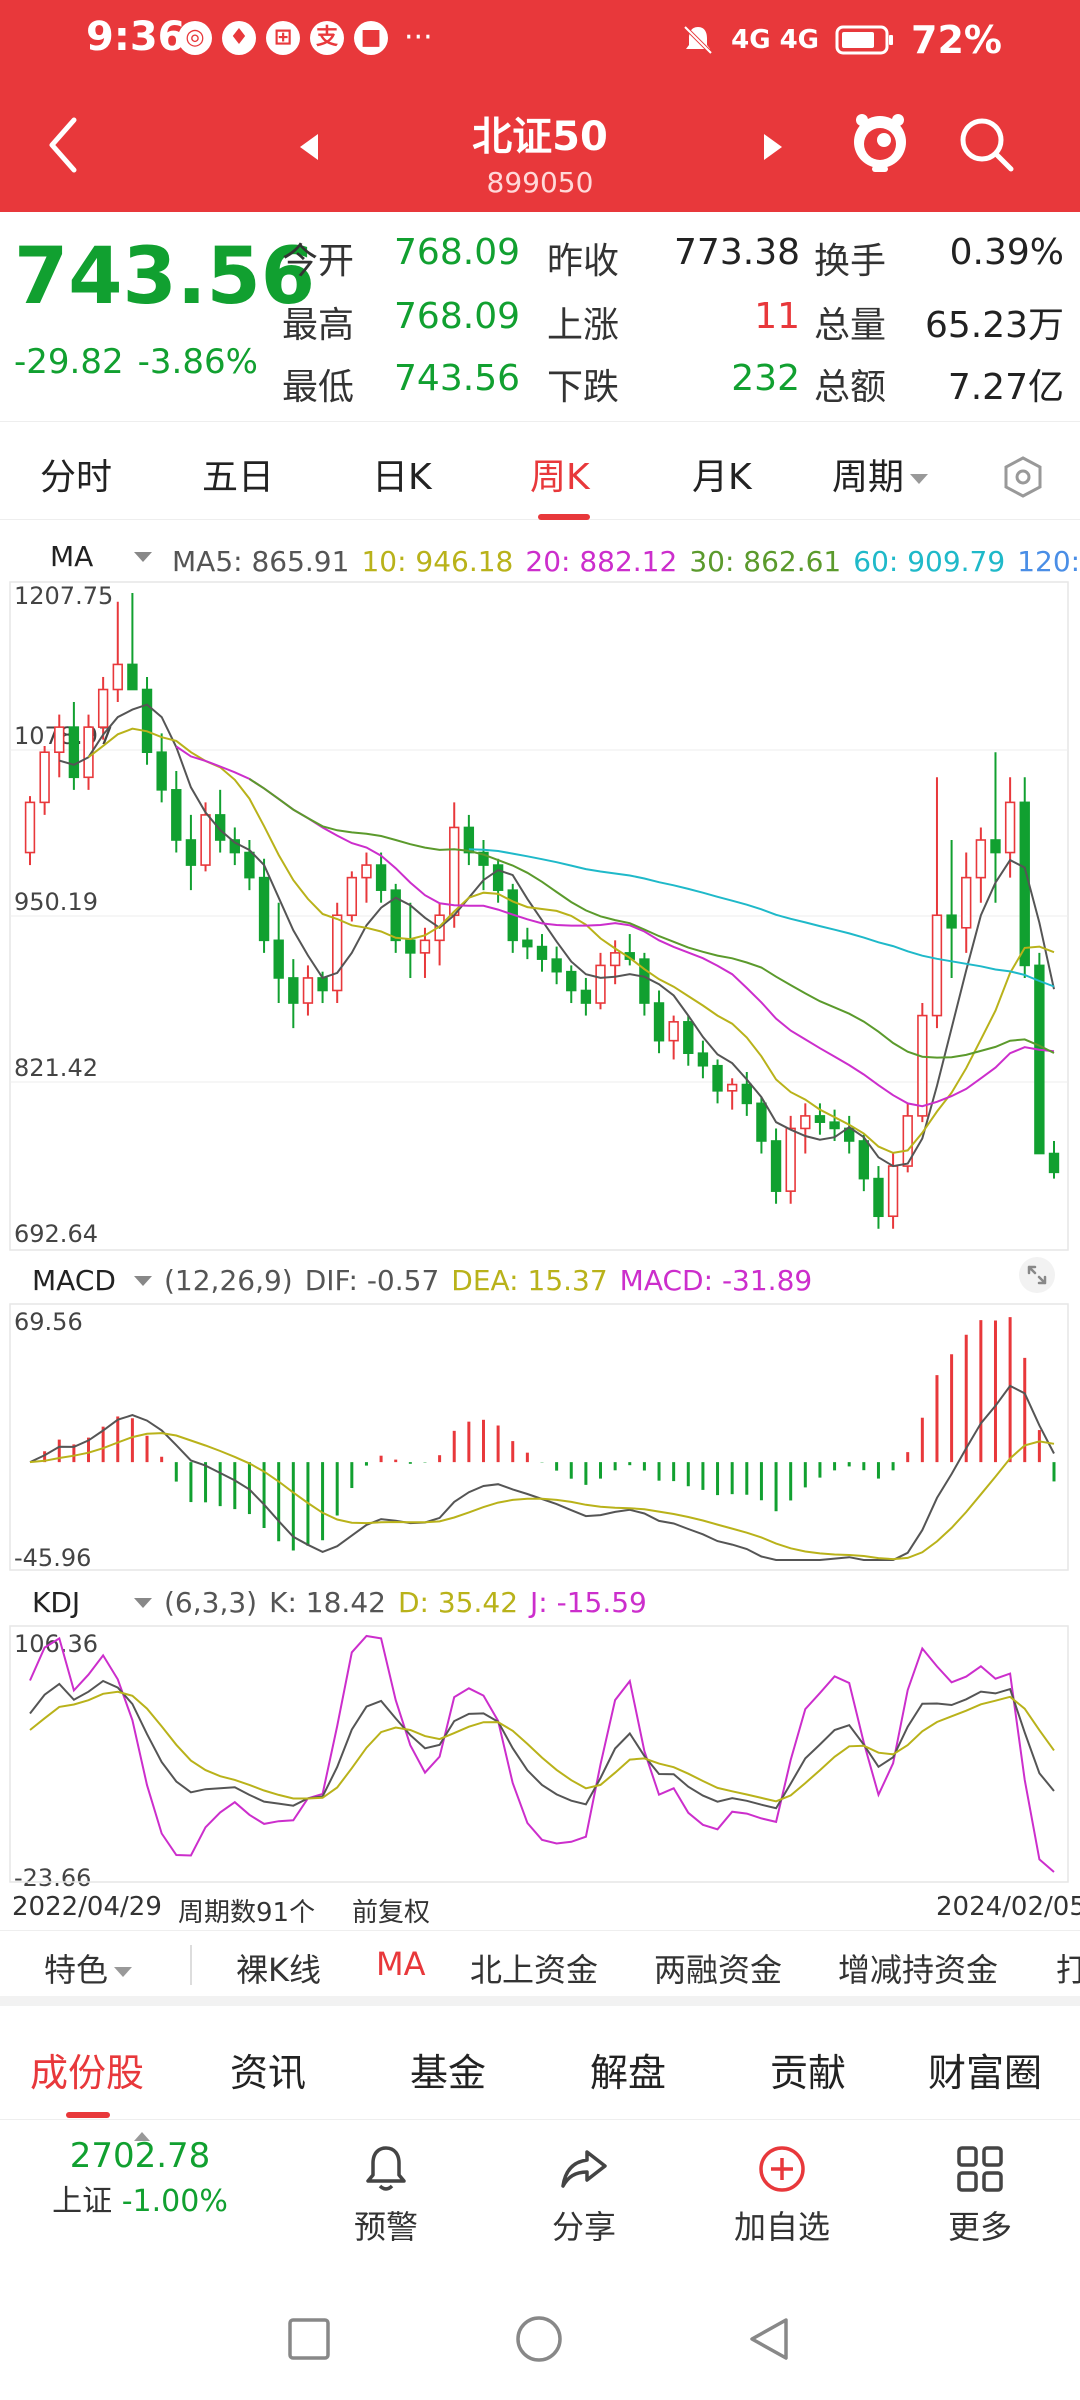  I want to click on mute-icon, so click(698, 40).